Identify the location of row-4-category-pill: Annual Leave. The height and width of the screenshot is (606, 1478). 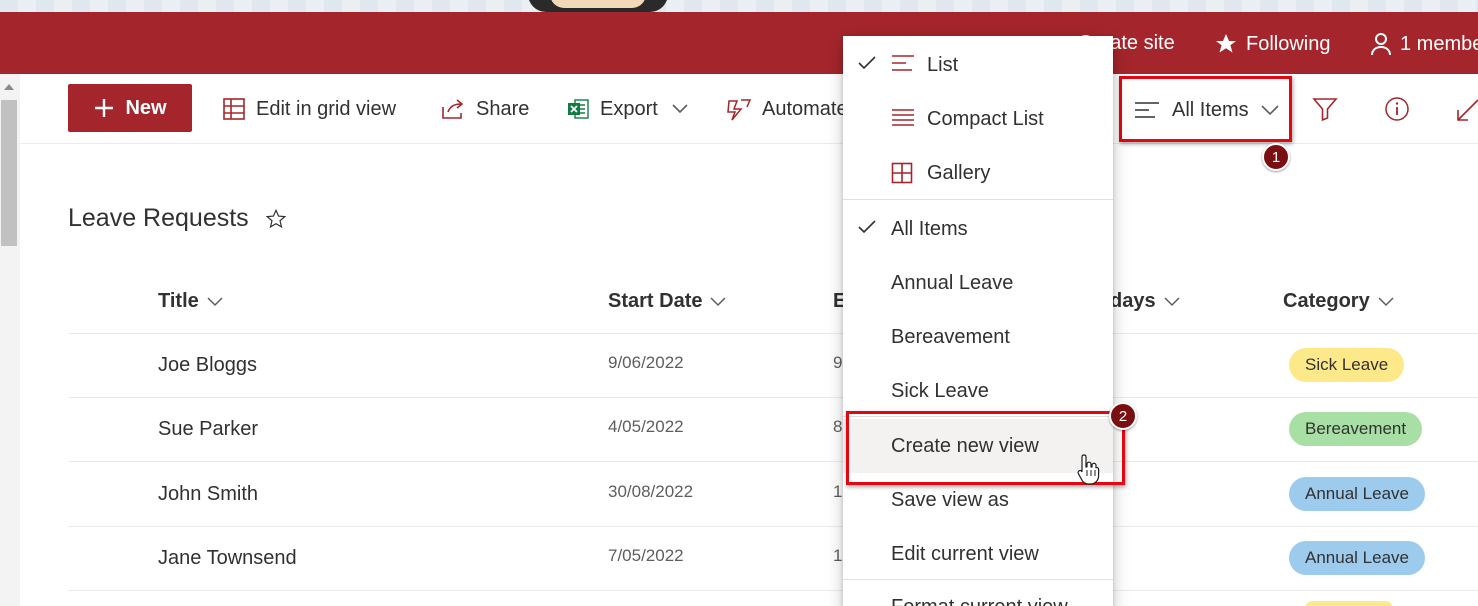
(1357, 558).